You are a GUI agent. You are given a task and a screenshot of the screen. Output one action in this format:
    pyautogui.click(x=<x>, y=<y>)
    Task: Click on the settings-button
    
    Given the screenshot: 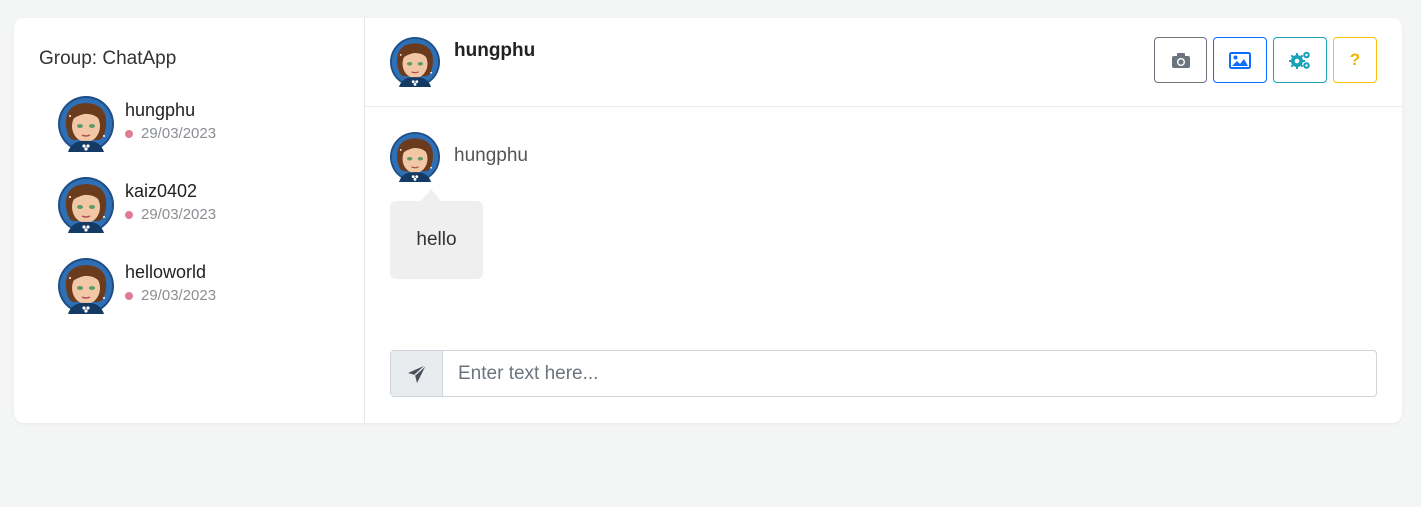 What is the action you would take?
    pyautogui.click(x=1300, y=60)
    